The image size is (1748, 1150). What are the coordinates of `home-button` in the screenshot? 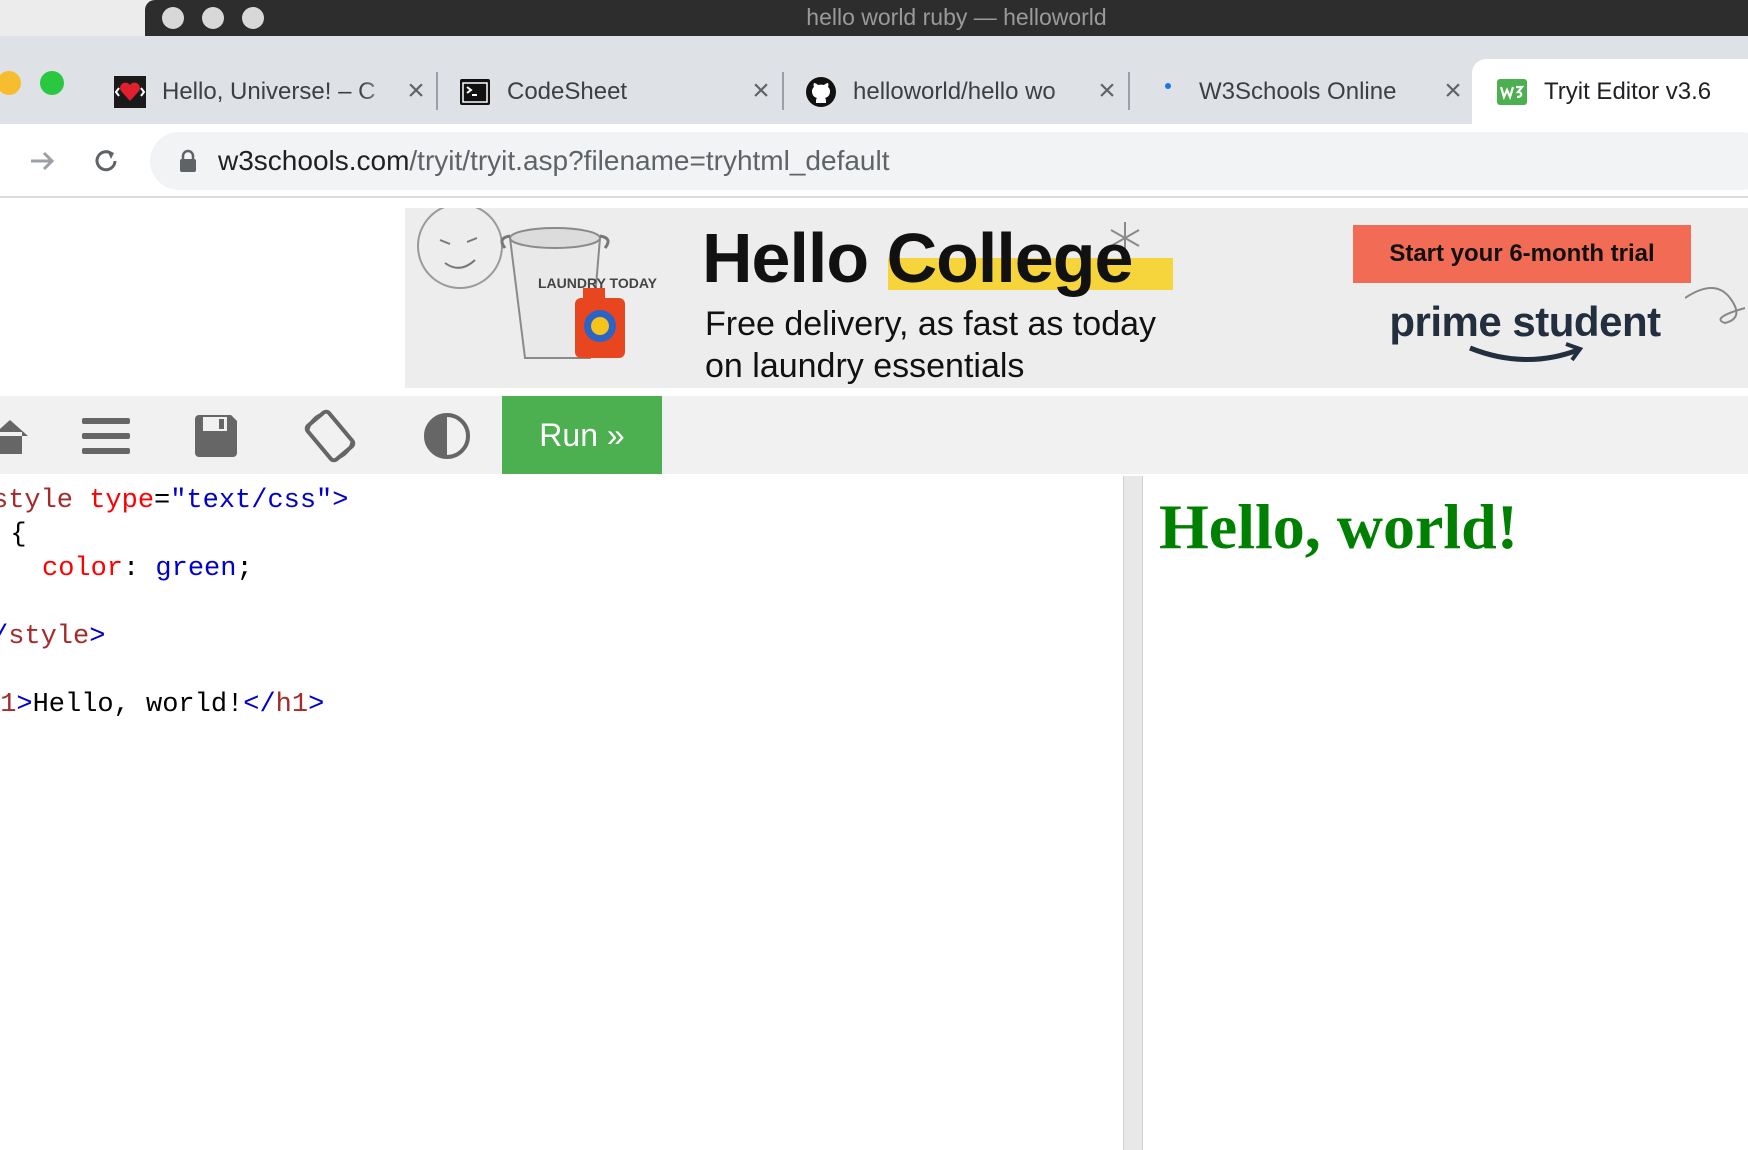 It's located at (19, 436).